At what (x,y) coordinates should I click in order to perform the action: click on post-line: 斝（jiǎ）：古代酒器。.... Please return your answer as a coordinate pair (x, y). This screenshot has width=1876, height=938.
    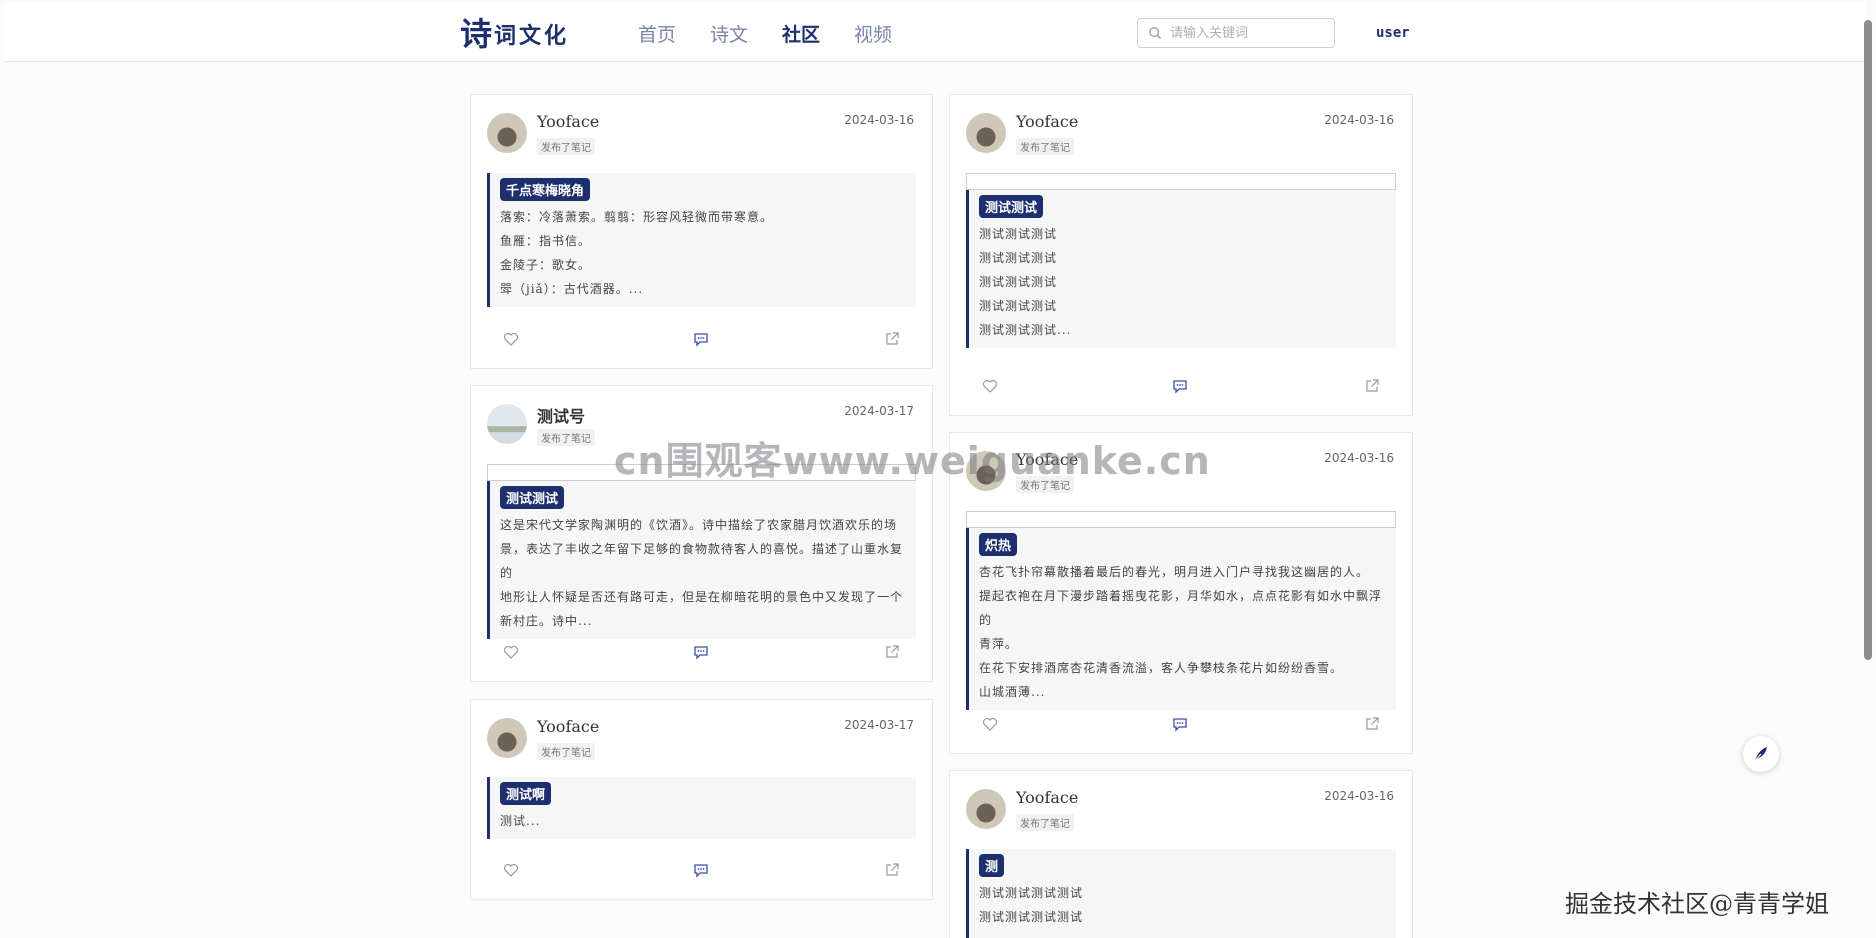
    Looking at the image, I should click on (572, 289).